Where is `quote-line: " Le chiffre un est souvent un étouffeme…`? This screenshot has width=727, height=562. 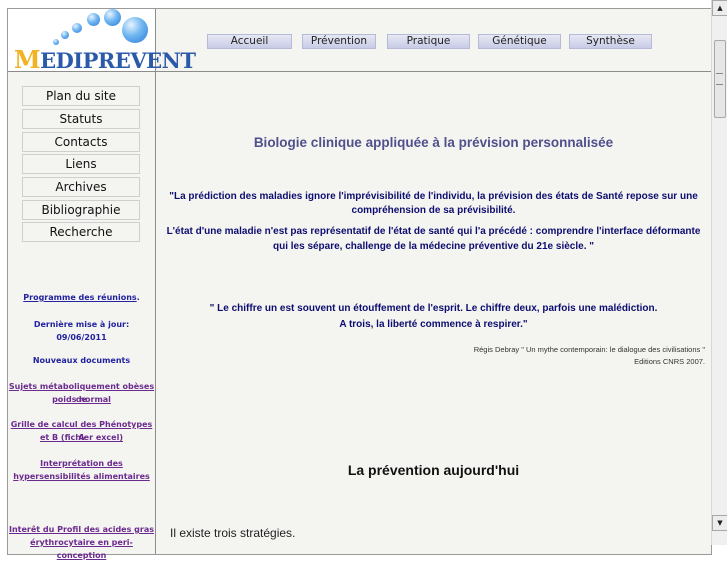
quote-line: " Le chiffre un est souvent un étouffeme… is located at coordinates (433, 308).